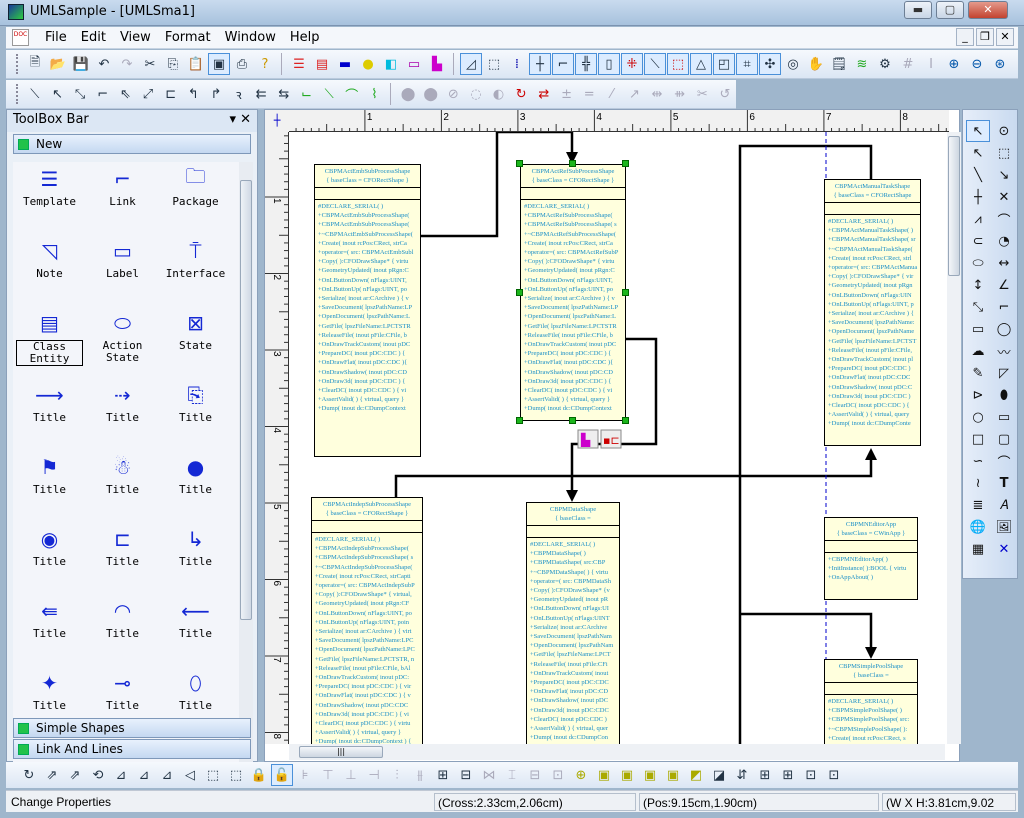  Describe the element at coordinates (908, 64) in the screenshot. I see `grid-disabled-icon: #` at that location.